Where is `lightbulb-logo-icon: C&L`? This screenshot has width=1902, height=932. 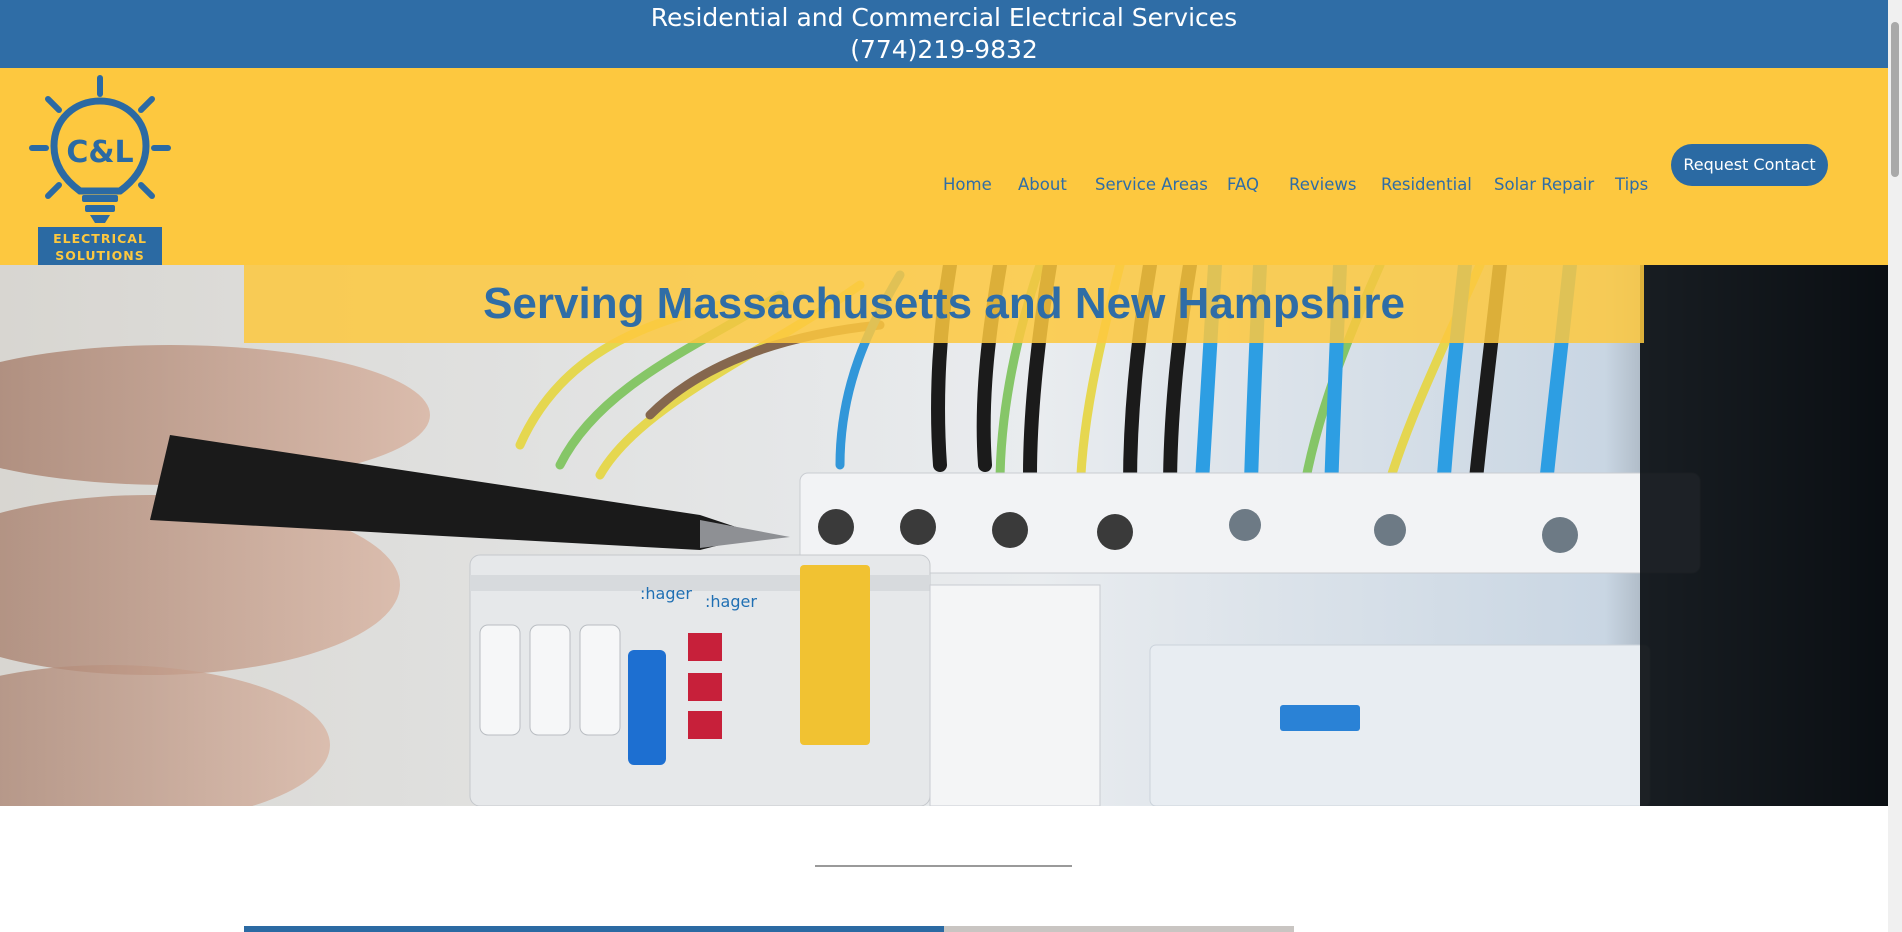 lightbulb-logo-icon: C&L is located at coordinates (100, 149).